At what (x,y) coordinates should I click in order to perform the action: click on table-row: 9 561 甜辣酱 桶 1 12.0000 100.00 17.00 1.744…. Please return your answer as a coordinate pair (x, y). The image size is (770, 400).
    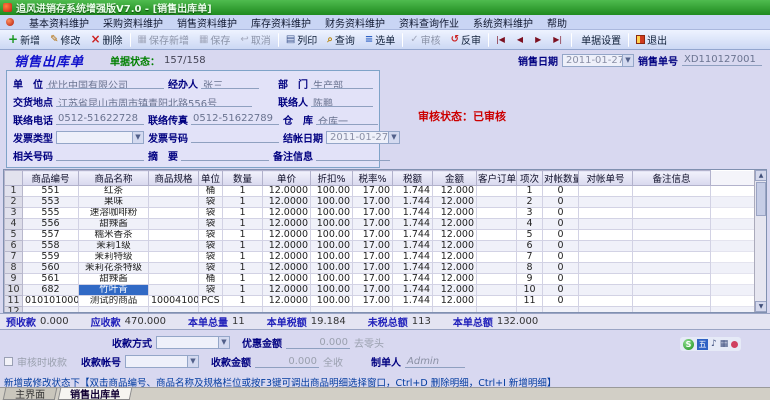
    Looking at the image, I should click on (380, 279).